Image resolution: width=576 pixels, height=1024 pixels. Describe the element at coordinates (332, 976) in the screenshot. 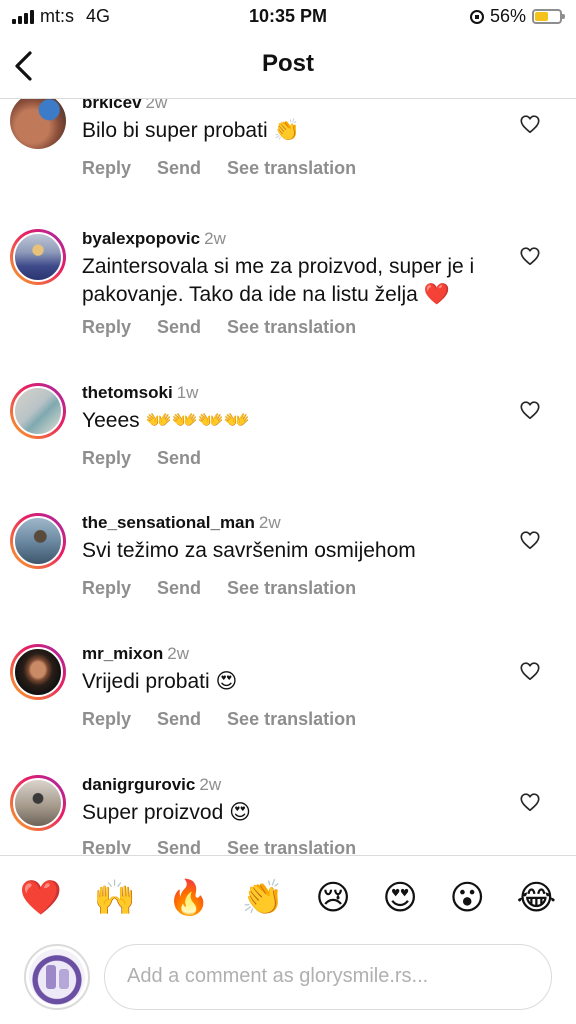

I see `comment-input` at that location.